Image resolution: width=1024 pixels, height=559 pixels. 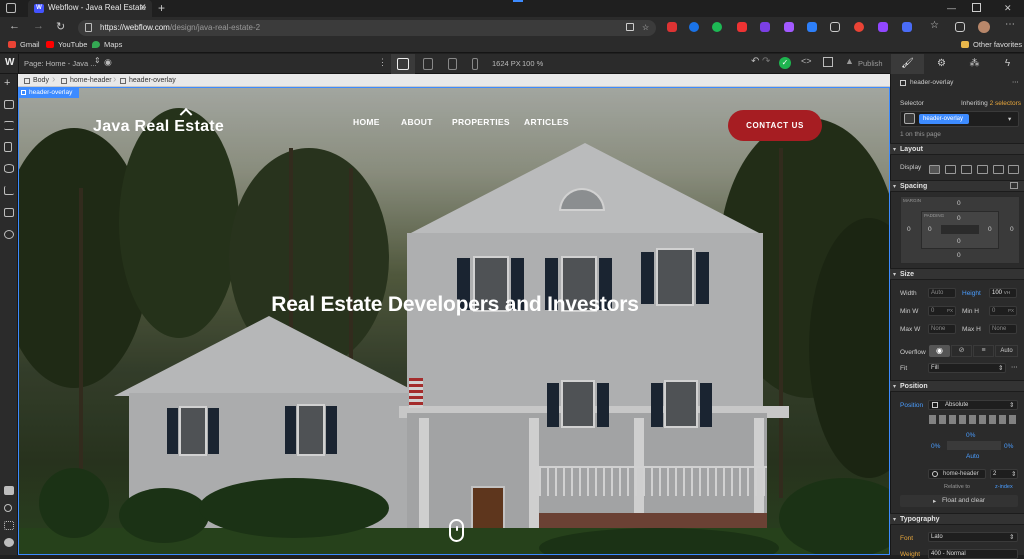 What do you see at coordinates (942, 311) in the screenshot?
I see `min-width-input: 0 PX` at bounding box center [942, 311].